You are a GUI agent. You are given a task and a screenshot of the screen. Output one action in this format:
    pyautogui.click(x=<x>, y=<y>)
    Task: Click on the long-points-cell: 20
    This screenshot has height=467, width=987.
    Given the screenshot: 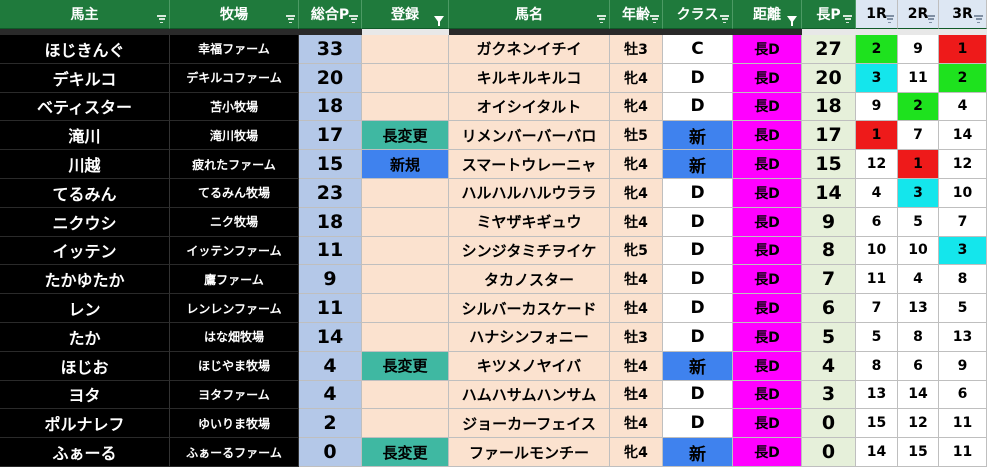 What is the action you would take?
    pyautogui.click(x=829, y=78)
    